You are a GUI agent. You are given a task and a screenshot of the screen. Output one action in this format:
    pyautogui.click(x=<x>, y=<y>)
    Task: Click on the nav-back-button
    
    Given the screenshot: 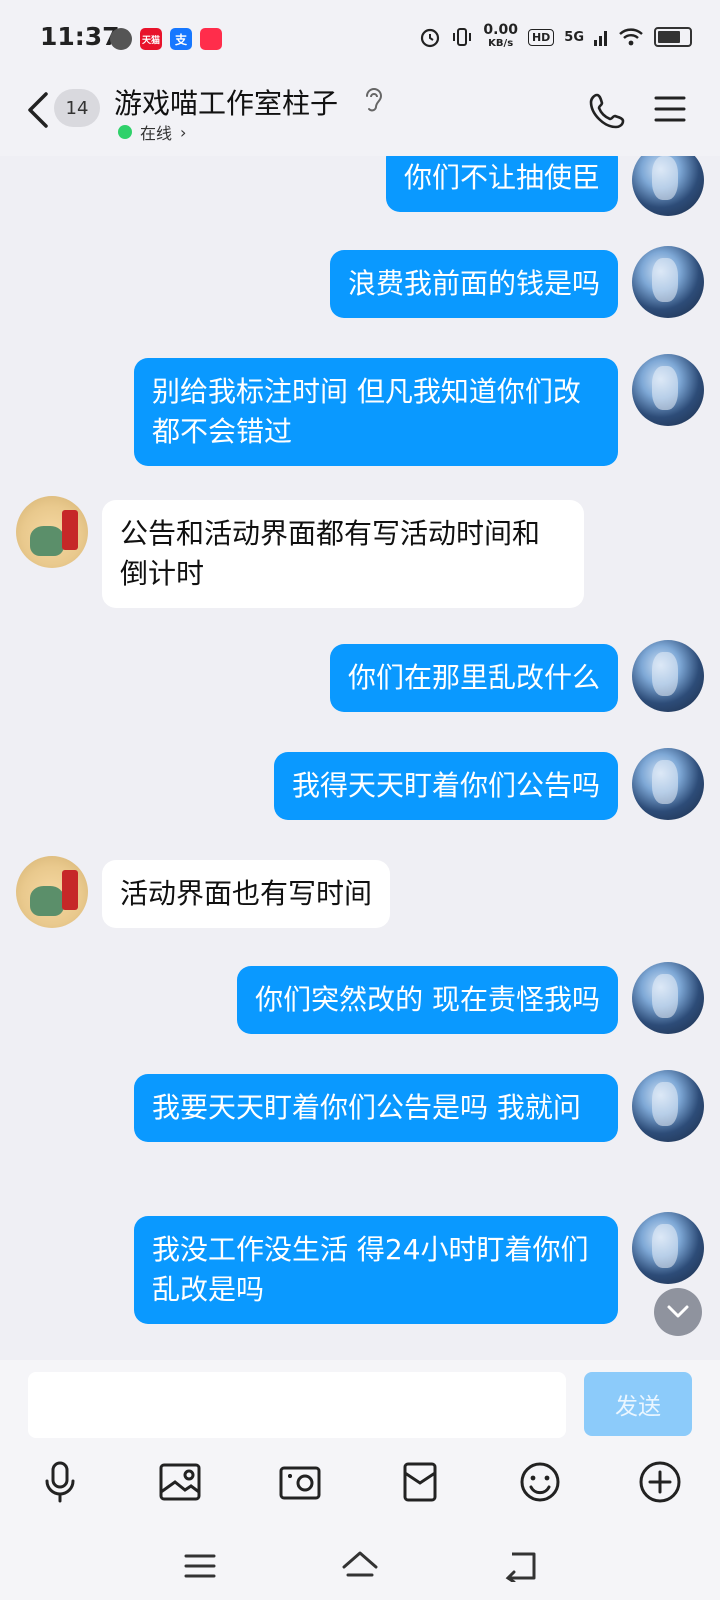 What is the action you would take?
    pyautogui.click(x=520, y=1566)
    